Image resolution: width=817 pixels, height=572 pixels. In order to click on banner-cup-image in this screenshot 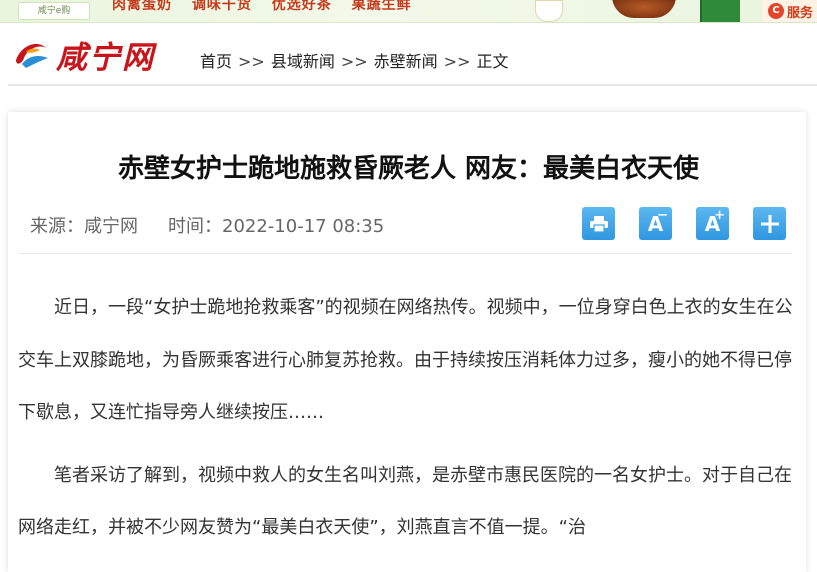, I will do `click(549, 11)`.